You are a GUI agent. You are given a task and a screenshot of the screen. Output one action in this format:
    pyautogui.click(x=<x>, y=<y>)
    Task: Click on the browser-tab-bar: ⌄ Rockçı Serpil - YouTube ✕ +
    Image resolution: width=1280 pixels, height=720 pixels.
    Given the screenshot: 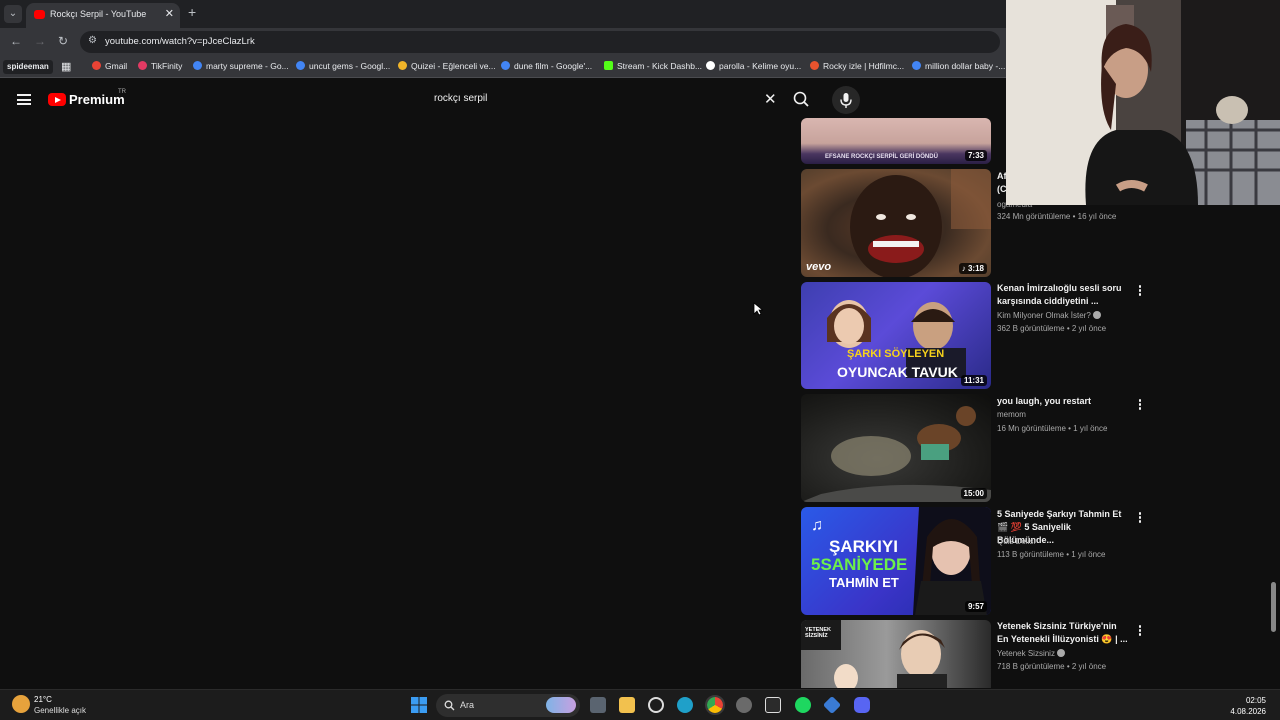 What is the action you would take?
    pyautogui.click(x=503, y=14)
    